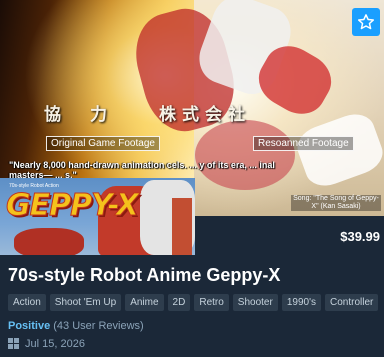  I want to click on review-count: (43 User Reviews), so click(98, 326).